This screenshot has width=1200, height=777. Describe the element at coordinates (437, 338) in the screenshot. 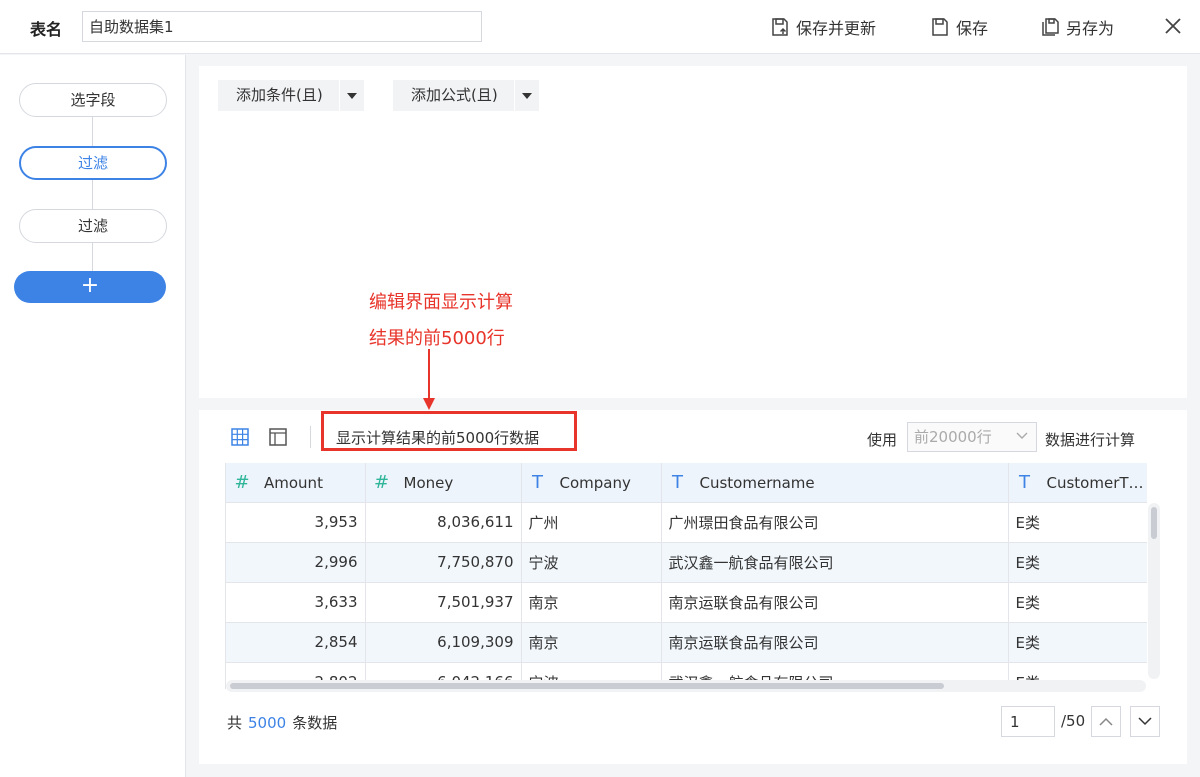

I see `annotation-line-2: 结果的前5000行` at that location.